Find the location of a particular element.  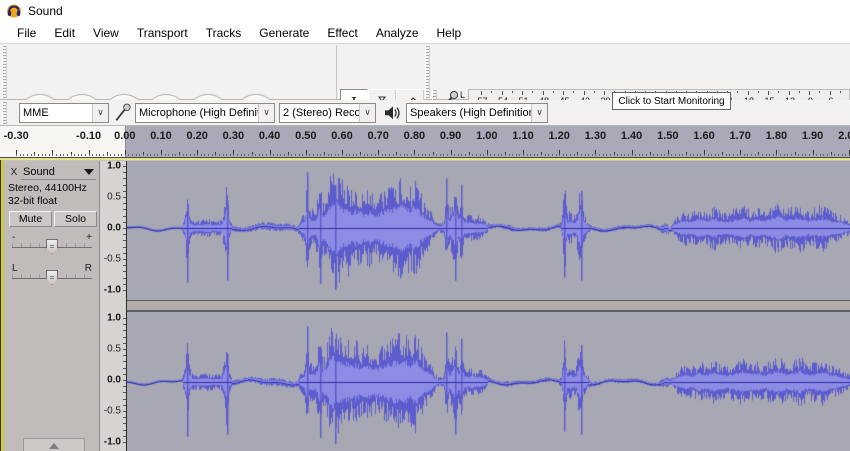

gain-thumb: = is located at coordinates (52, 246).